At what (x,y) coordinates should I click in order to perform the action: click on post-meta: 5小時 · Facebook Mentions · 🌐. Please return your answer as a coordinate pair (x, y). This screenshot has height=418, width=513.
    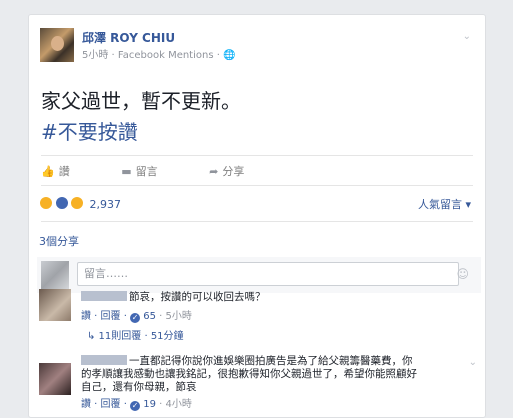
    Looking at the image, I should click on (159, 55).